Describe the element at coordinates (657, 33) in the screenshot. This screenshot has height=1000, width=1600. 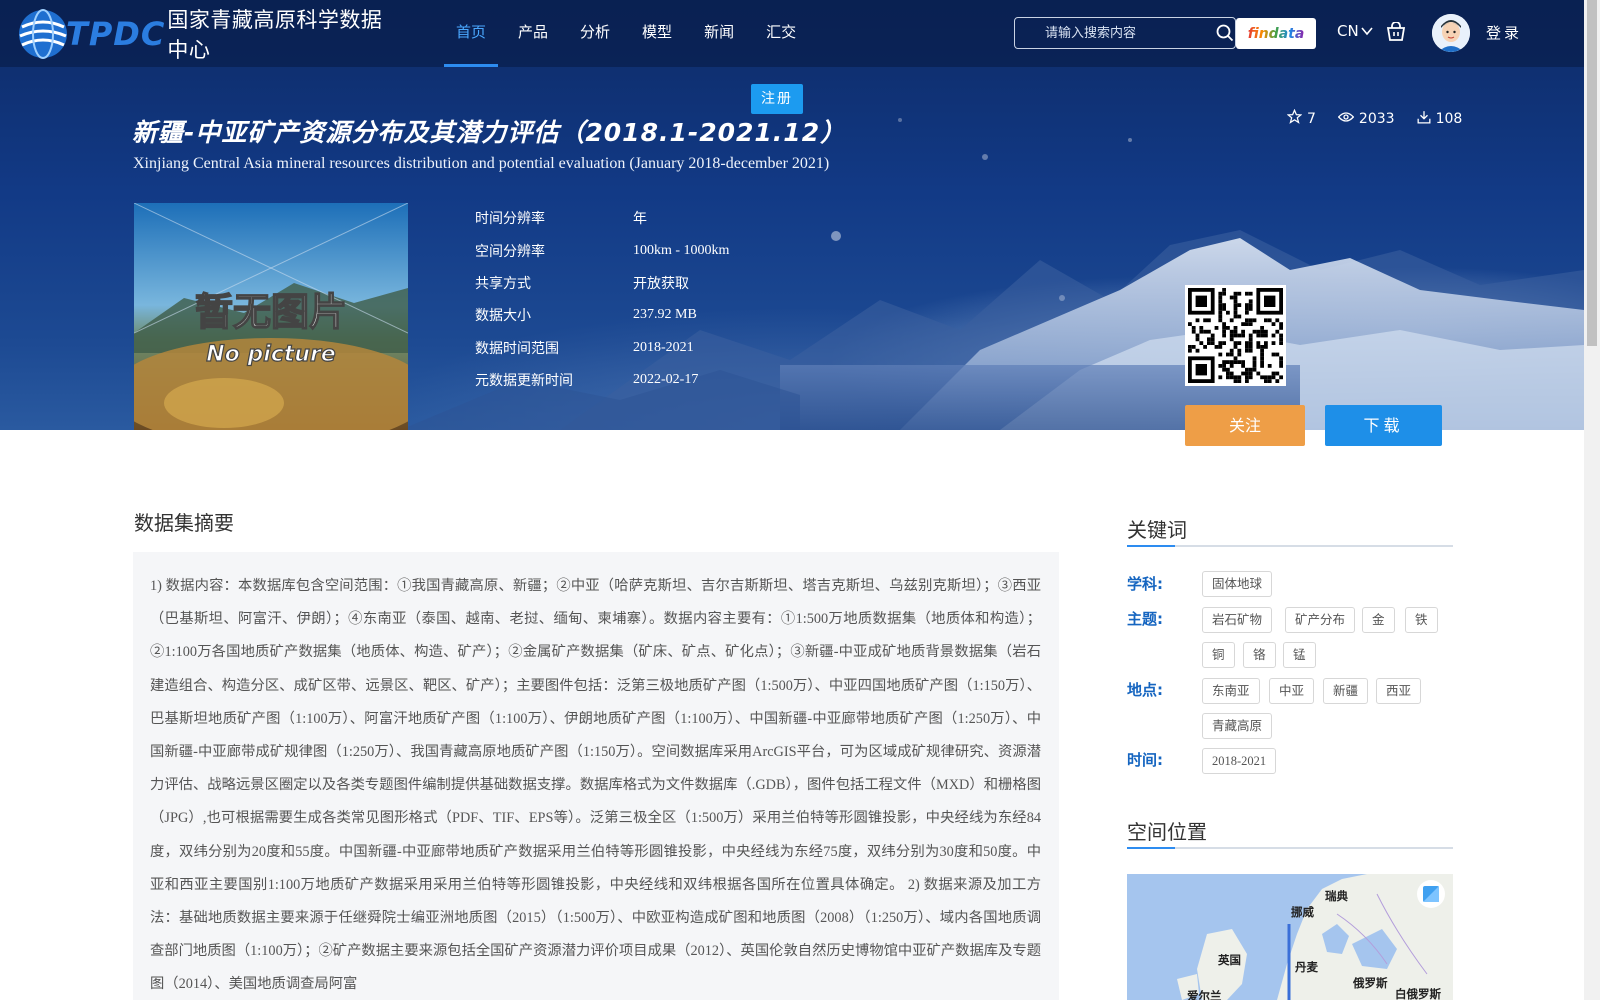
I see `nav-item-models: 模型` at that location.